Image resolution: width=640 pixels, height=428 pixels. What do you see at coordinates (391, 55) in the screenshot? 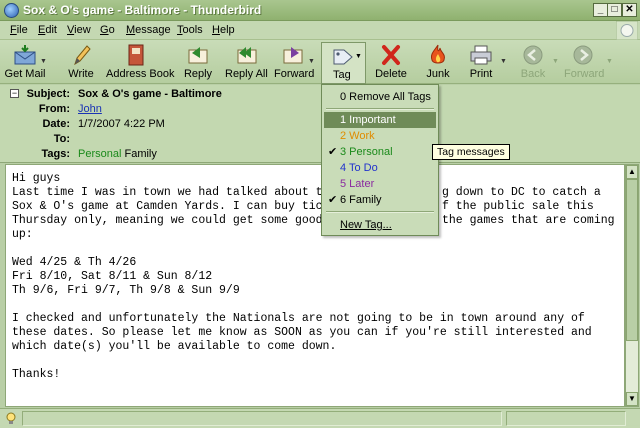
I see `delete-x-icon` at bounding box center [391, 55].